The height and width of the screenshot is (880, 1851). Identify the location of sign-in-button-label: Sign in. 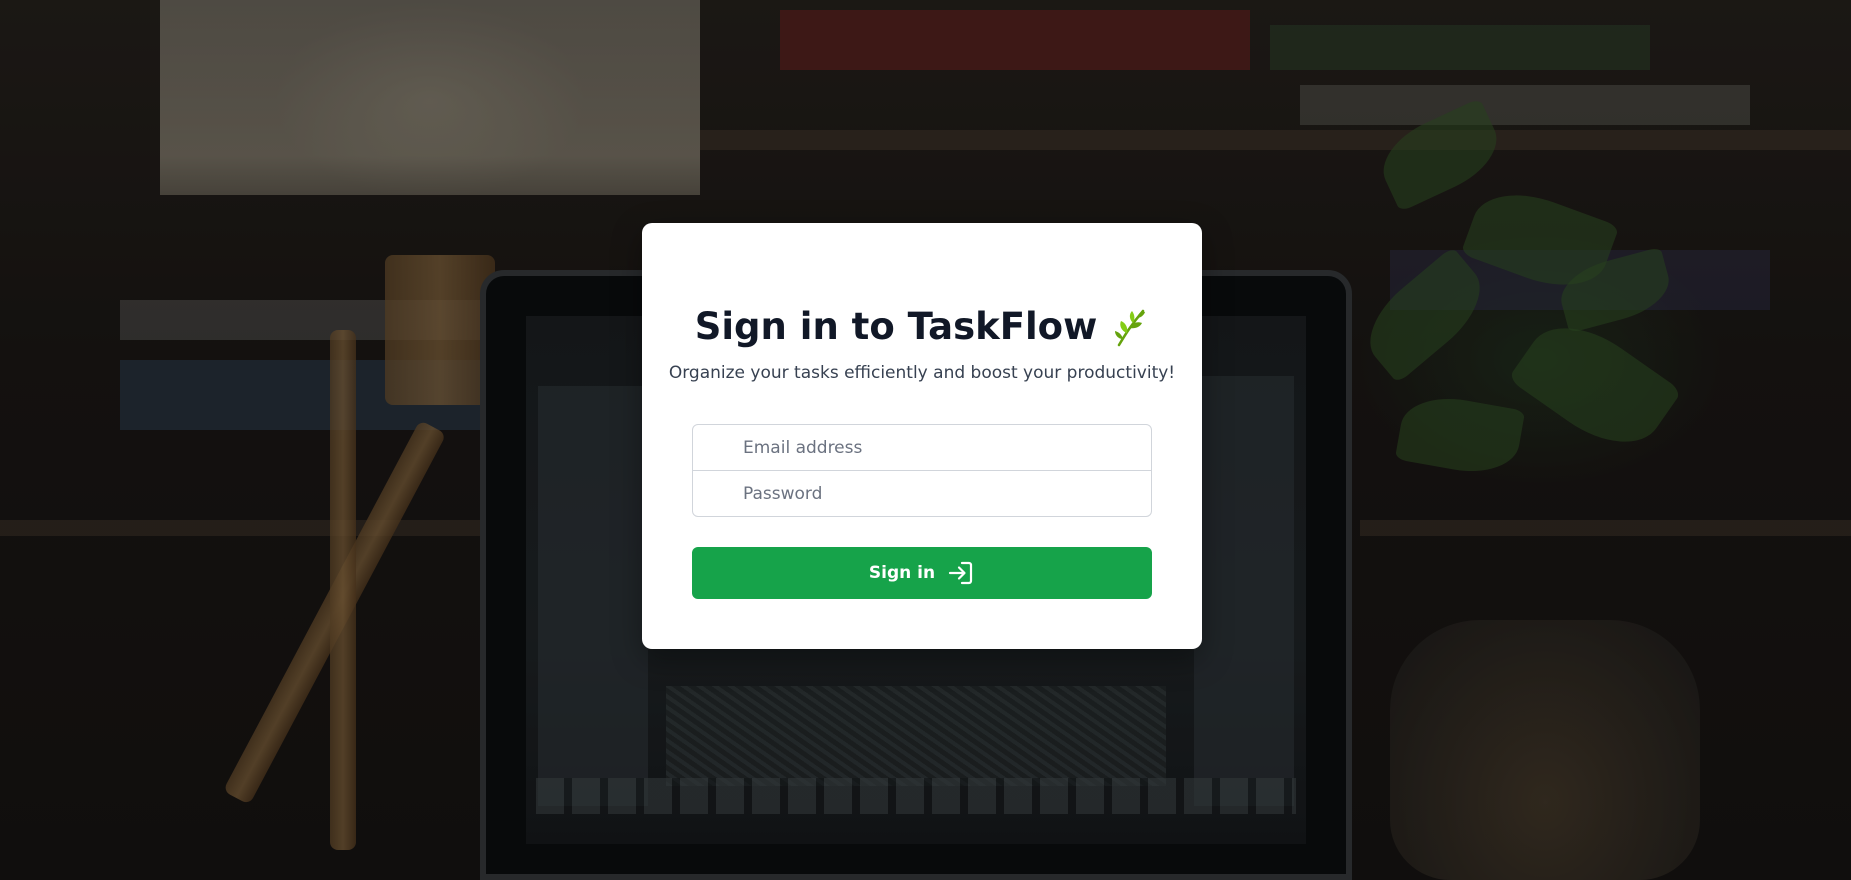
(902, 573).